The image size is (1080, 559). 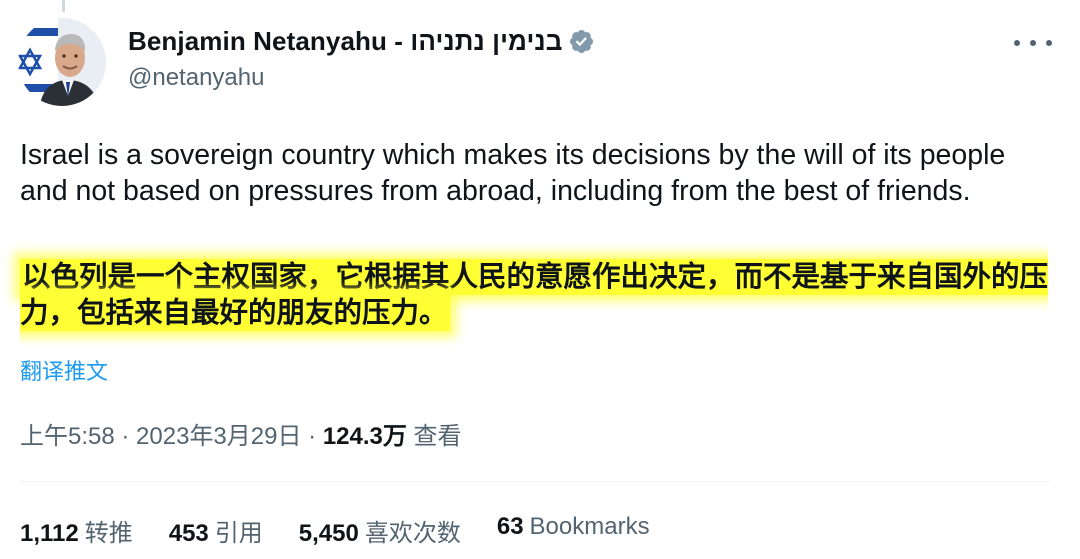 I want to click on tweet-date: 2023年3月29日, so click(x=218, y=436).